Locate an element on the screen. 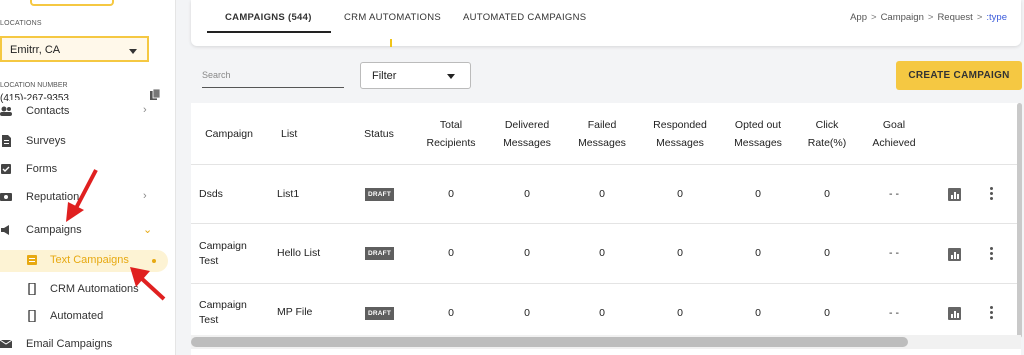 The height and width of the screenshot is (355, 1024). reputation-icon is located at coordinates (6, 197).